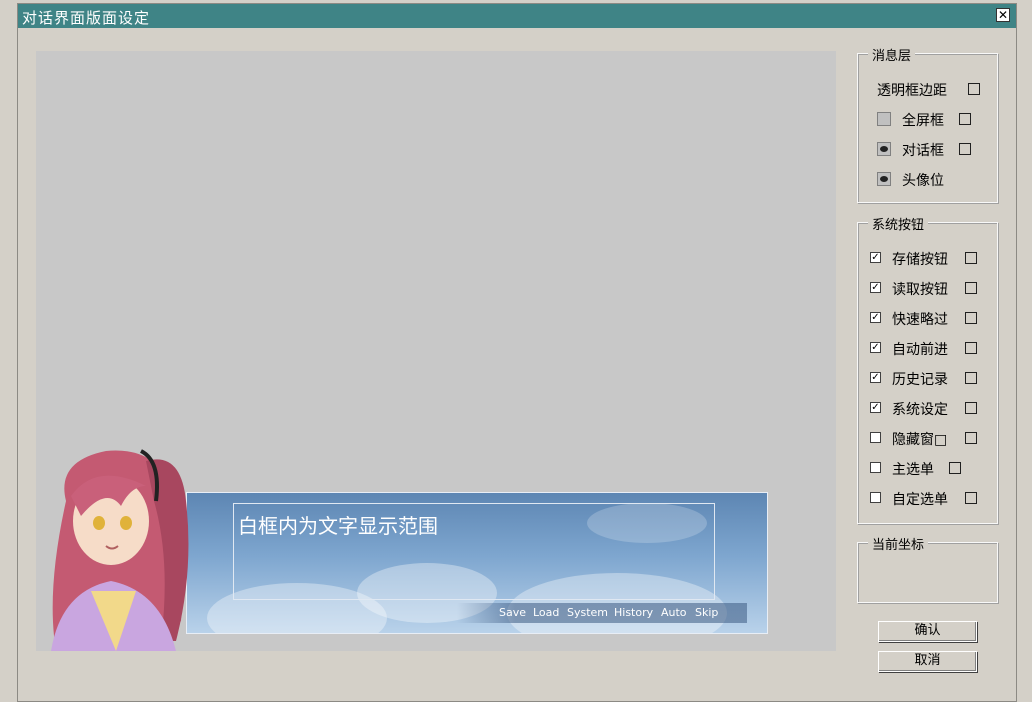  Describe the element at coordinates (923, 121) in the screenshot. I see `label-fullscreen-frame: 全屏框` at that location.